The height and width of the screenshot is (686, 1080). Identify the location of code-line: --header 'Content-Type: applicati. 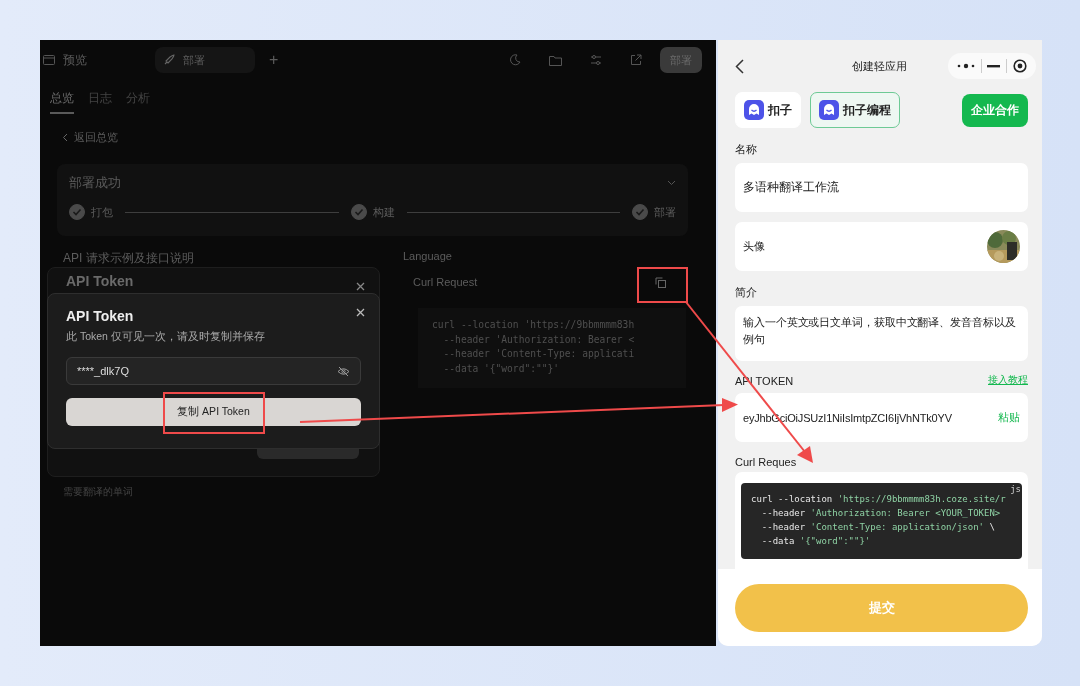
(539, 354).